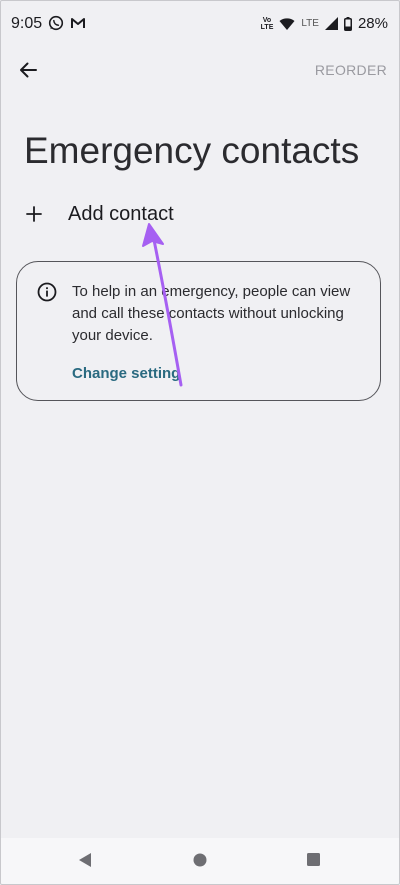 The height and width of the screenshot is (885, 400). What do you see at coordinates (331, 23) in the screenshot?
I see `signal-icon` at bounding box center [331, 23].